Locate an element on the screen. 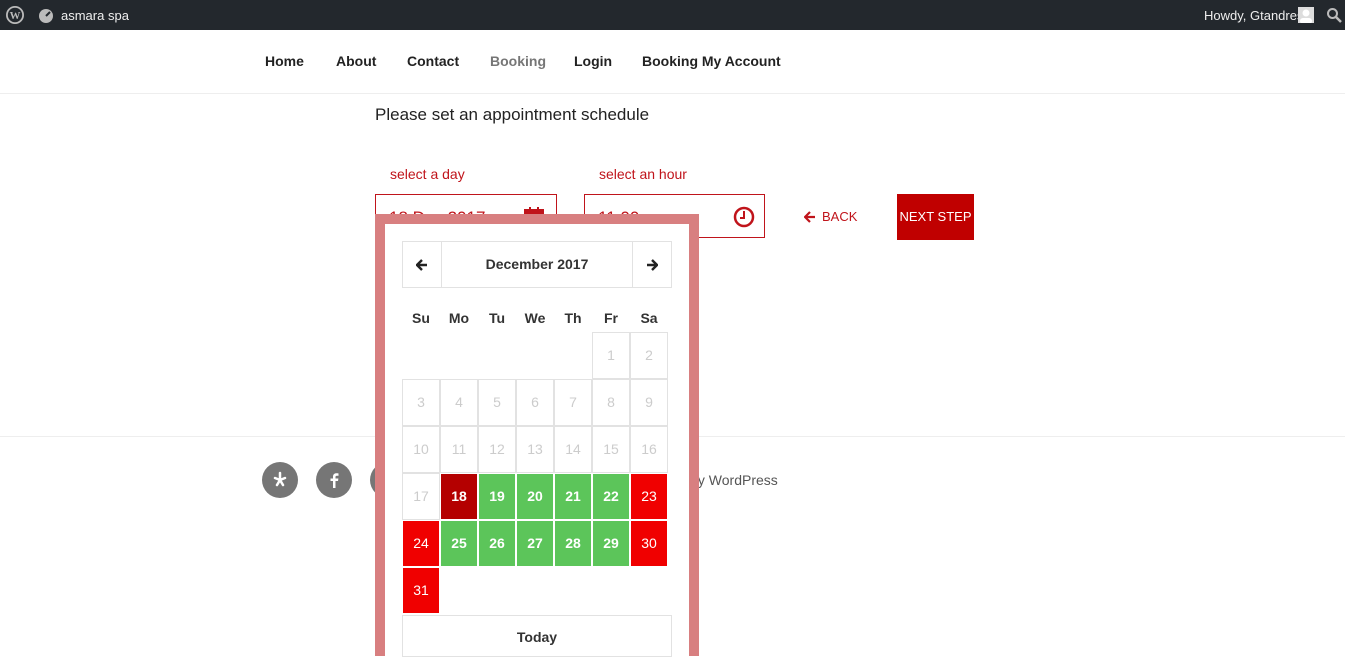  day-cell: 17 is located at coordinates (421, 496).